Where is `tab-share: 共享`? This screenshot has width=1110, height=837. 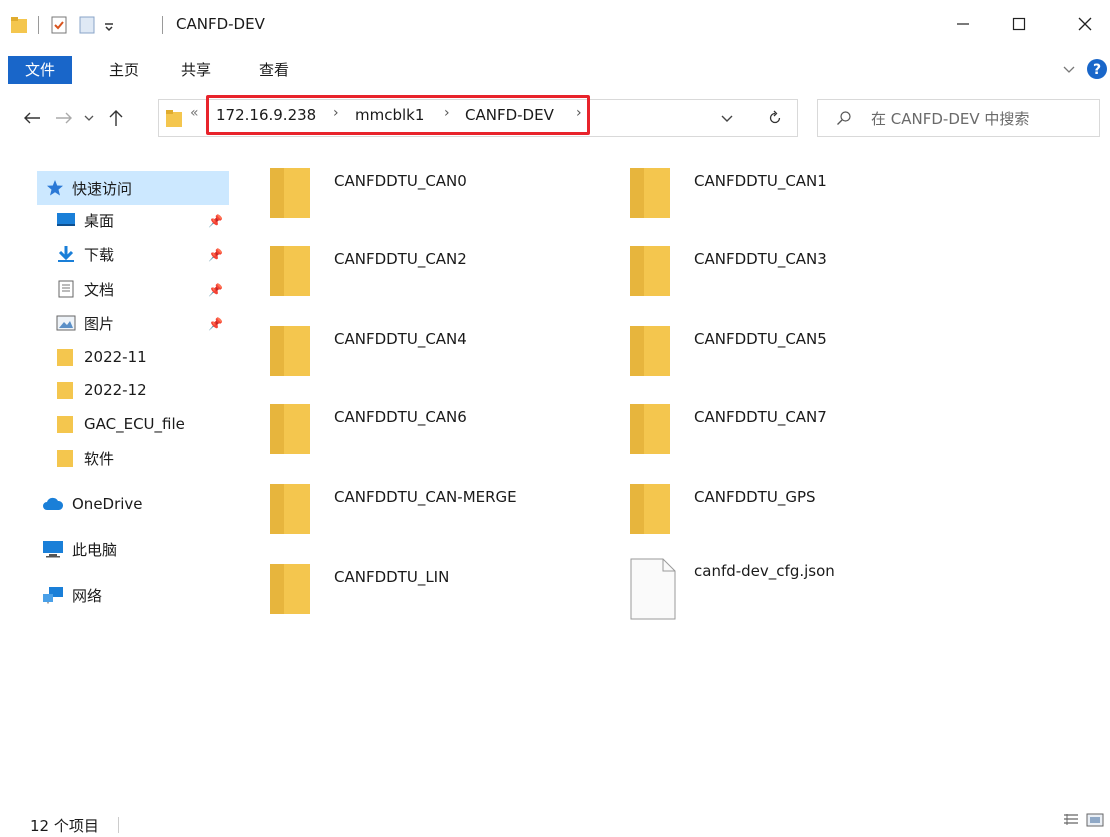 tab-share: 共享 is located at coordinates (196, 70).